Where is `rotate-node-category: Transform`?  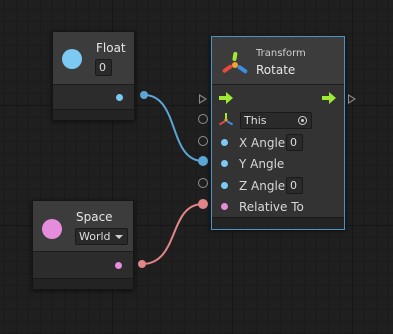
rotate-node-category: Transform is located at coordinates (281, 53).